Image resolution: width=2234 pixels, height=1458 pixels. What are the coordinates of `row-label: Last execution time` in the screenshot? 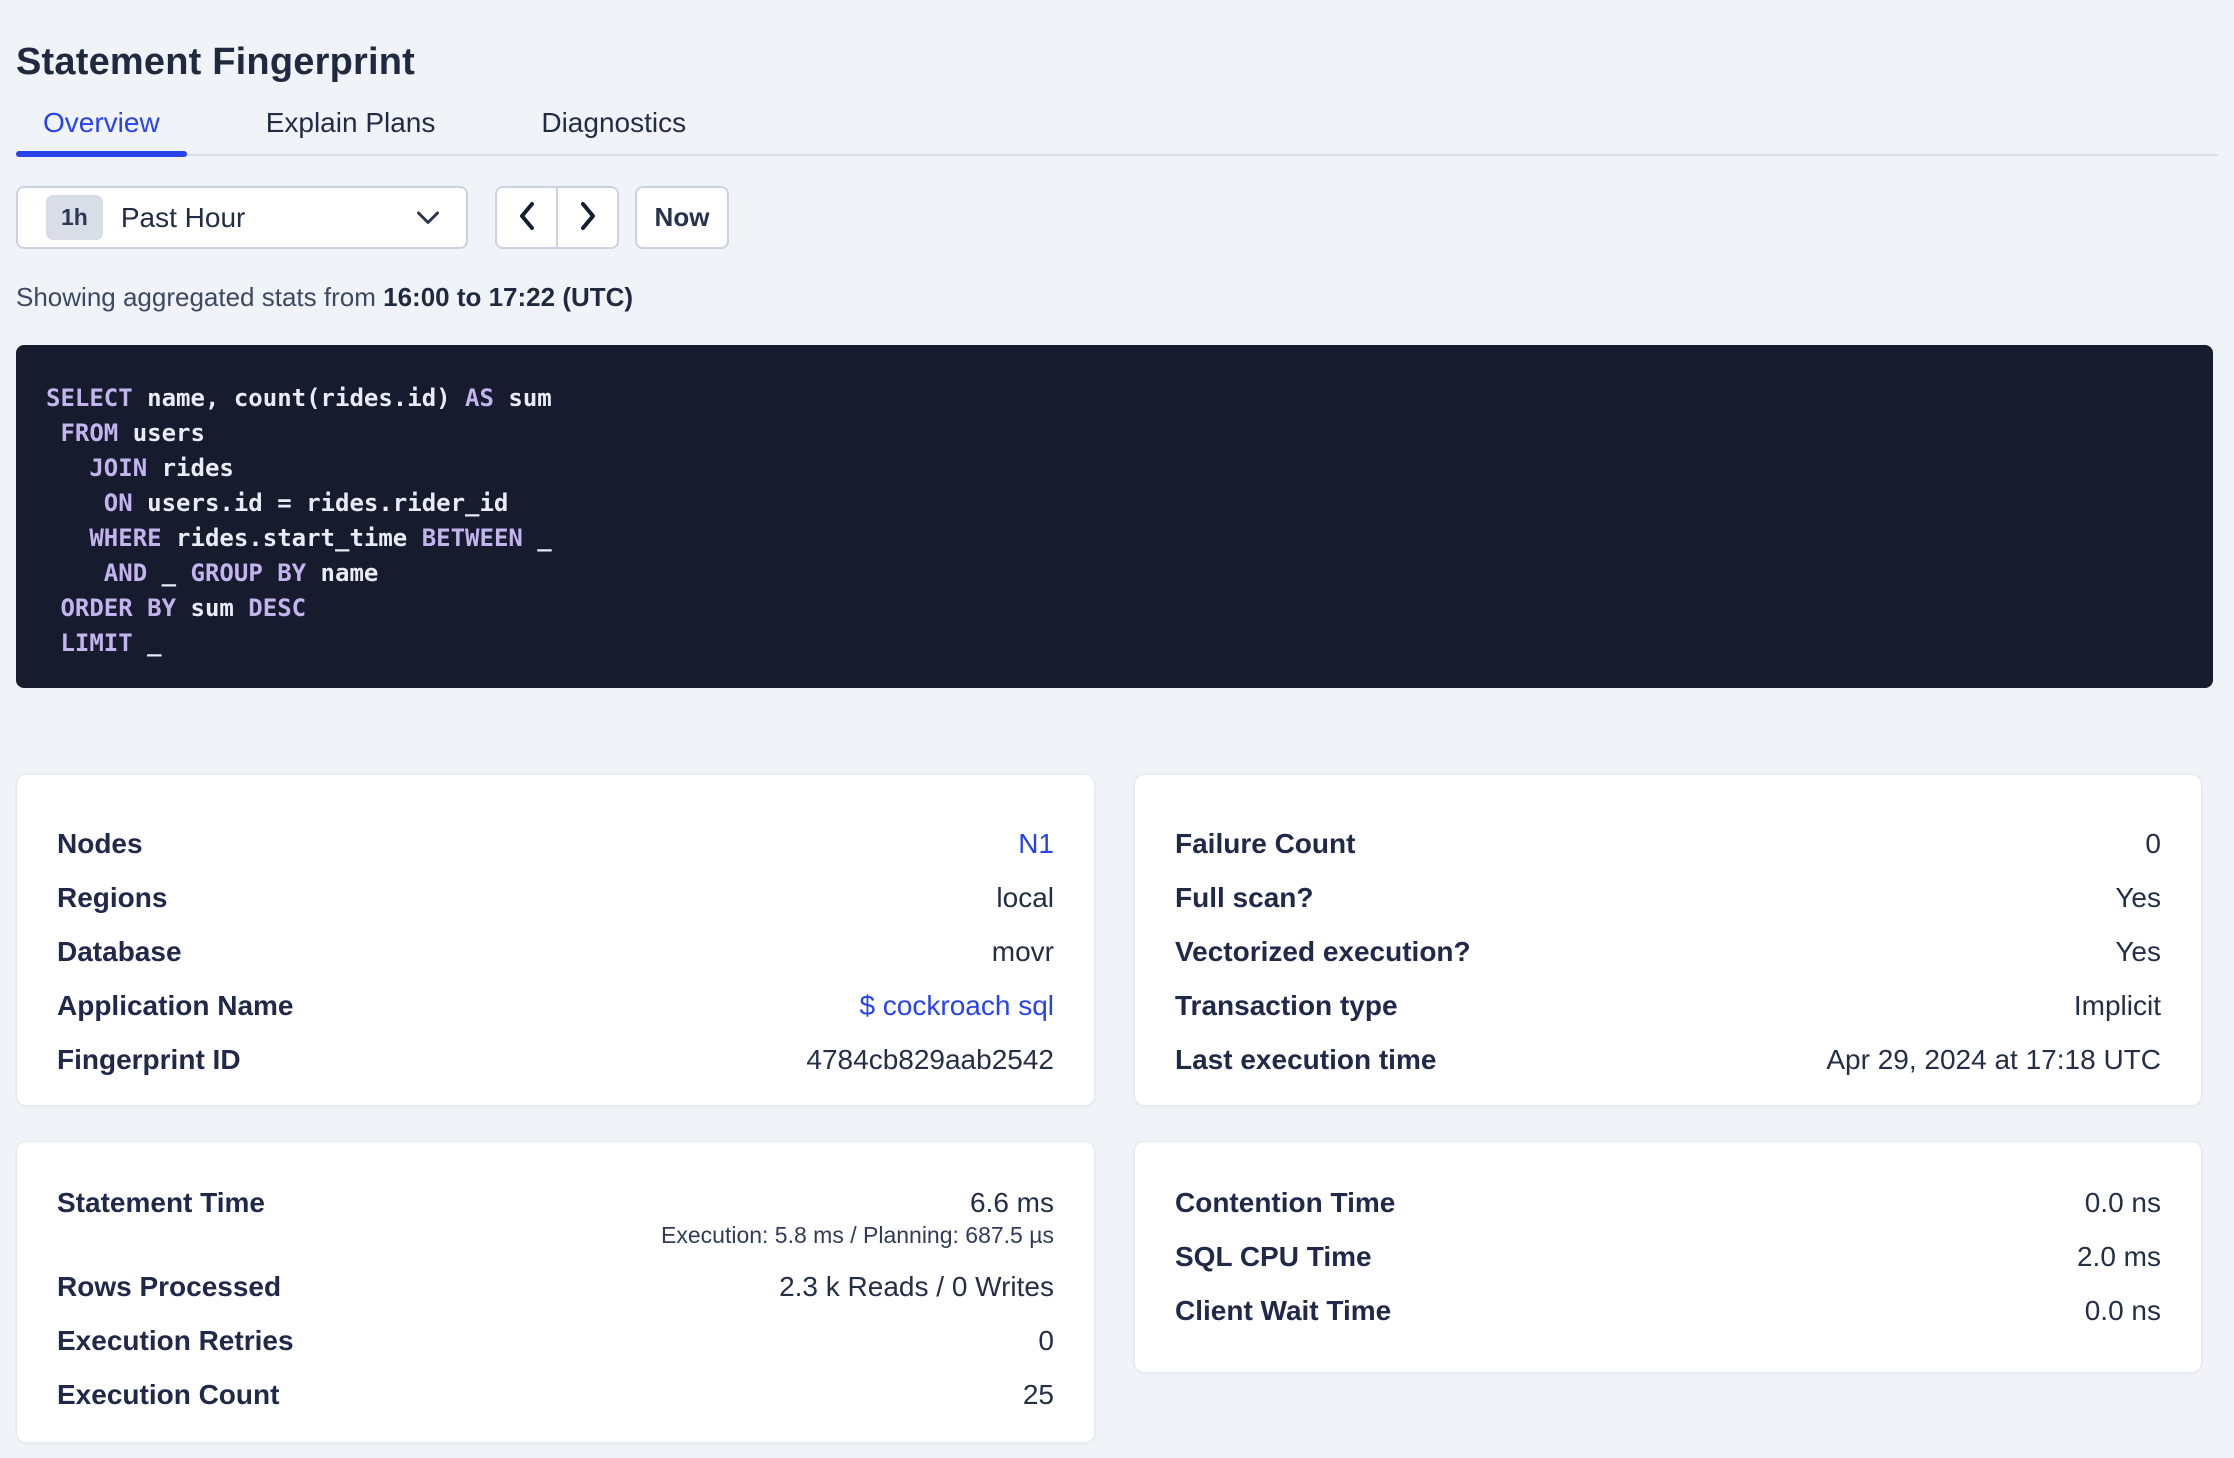 It's located at (1306, 1059).